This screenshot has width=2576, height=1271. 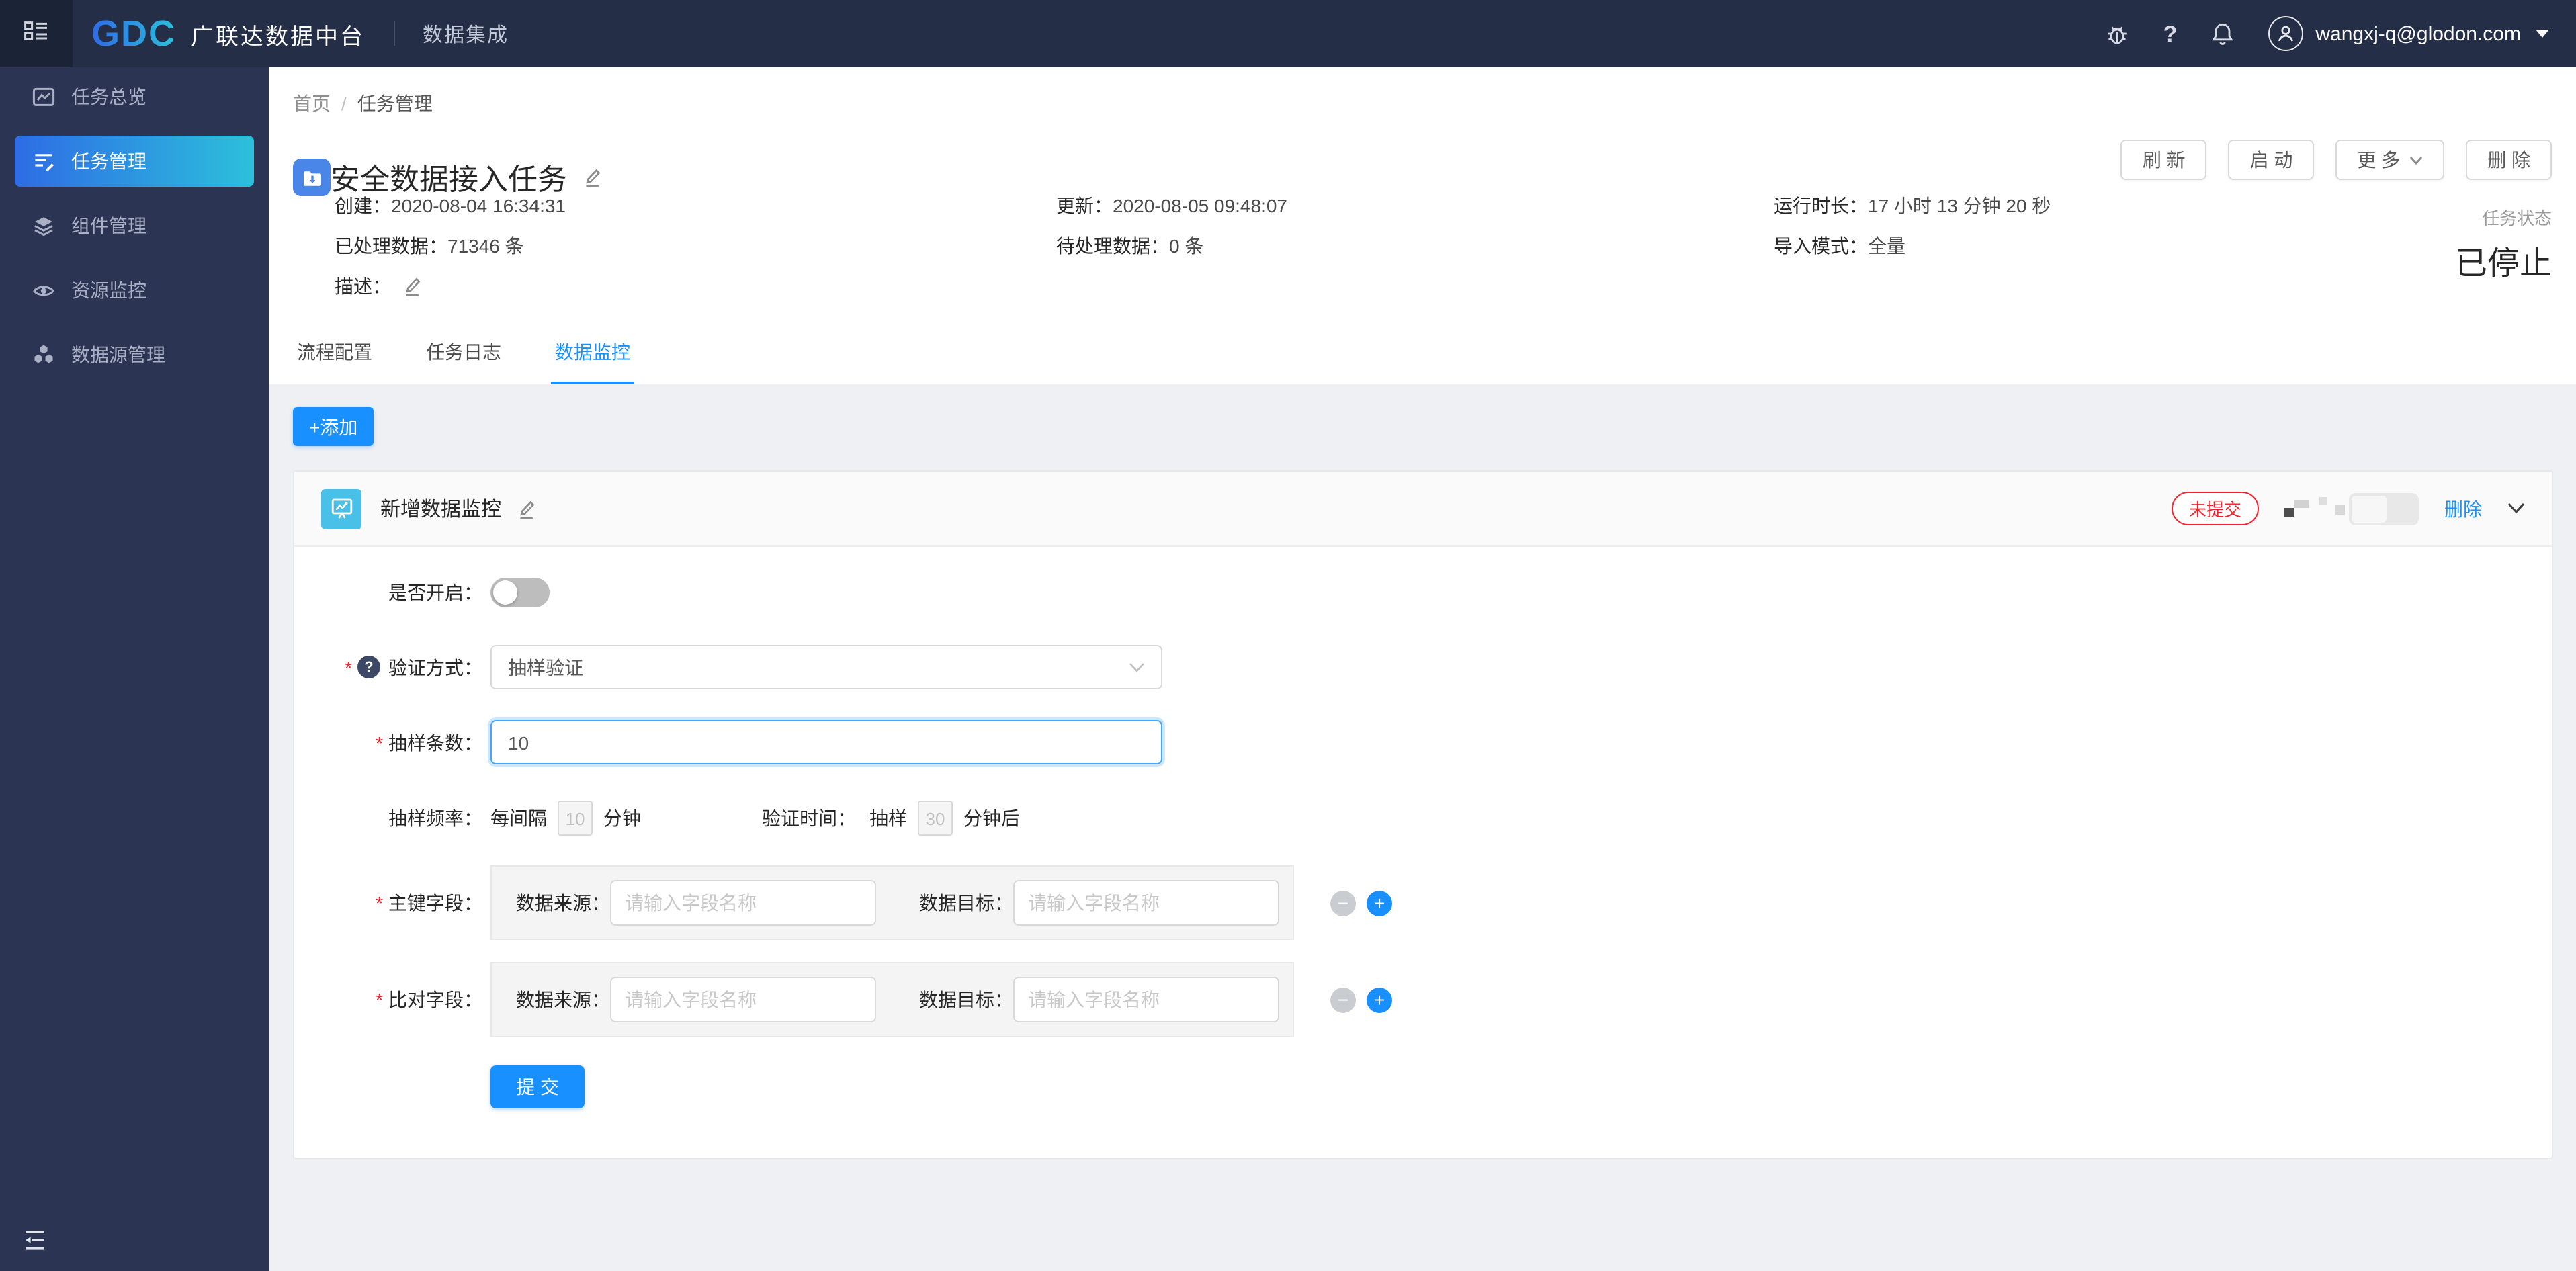 I want to click on primary-label-wrap: * 主键字段：, so click(x=388, y=902).